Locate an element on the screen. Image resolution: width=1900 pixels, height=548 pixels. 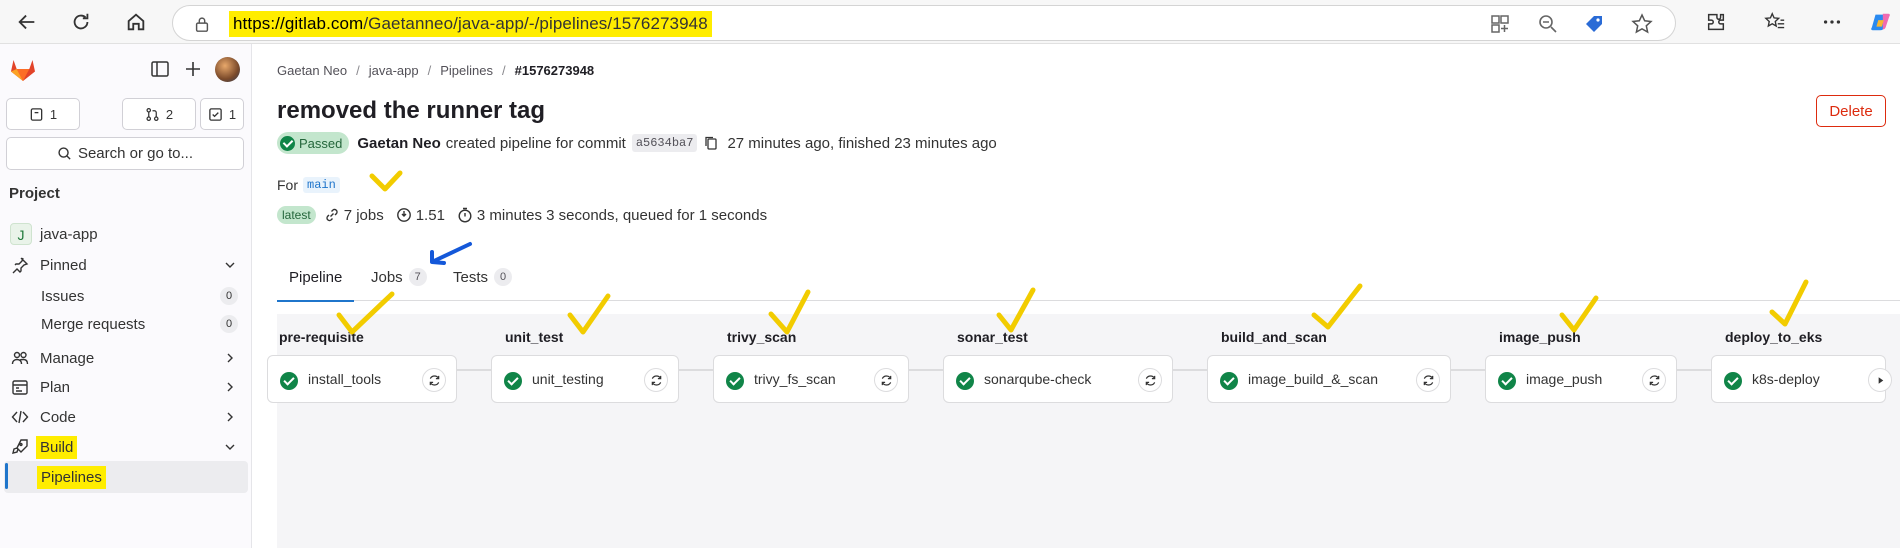
sidebar-item-merge-requests: Merge requests 0 is located at coordinates (126, 324).